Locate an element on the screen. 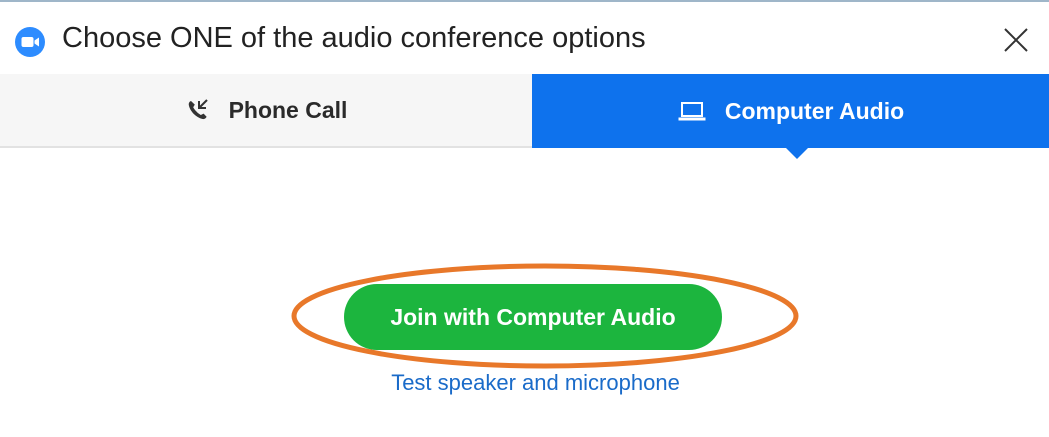 The height and width of the screenshot is (437, 1049). selected-tab-pointer is located at coordinates (797, 153).